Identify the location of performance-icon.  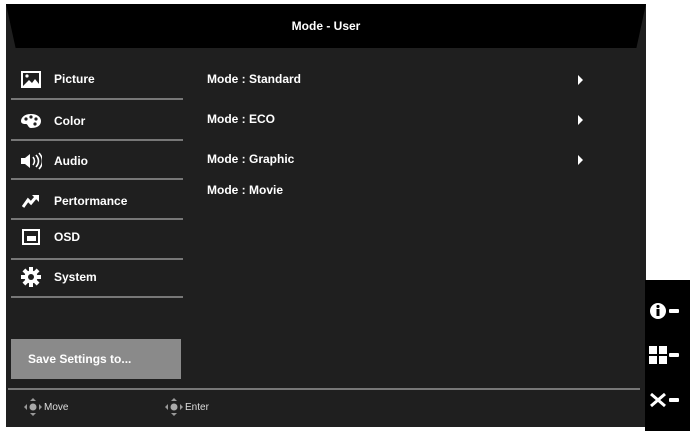
(31, 201).